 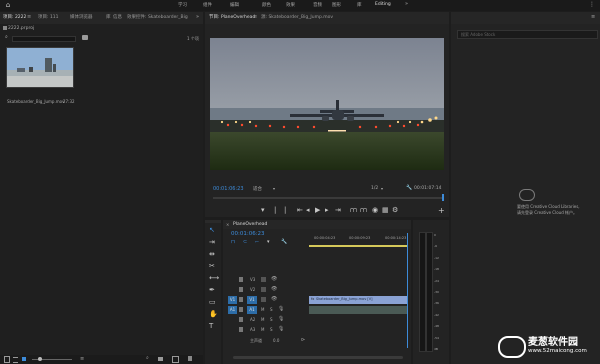 I want to click on go-to-out-icon: ⇥, so click(x=338, y=210).